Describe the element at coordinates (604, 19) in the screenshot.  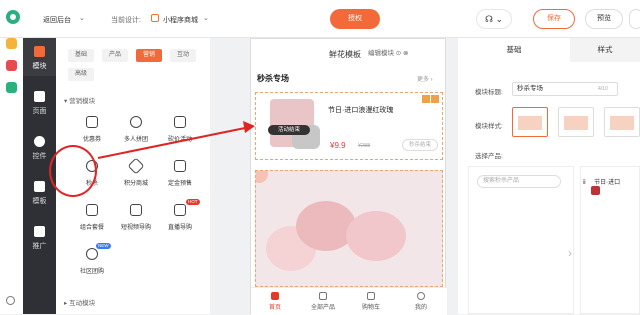
I see `preview-button: 预览` at that location.